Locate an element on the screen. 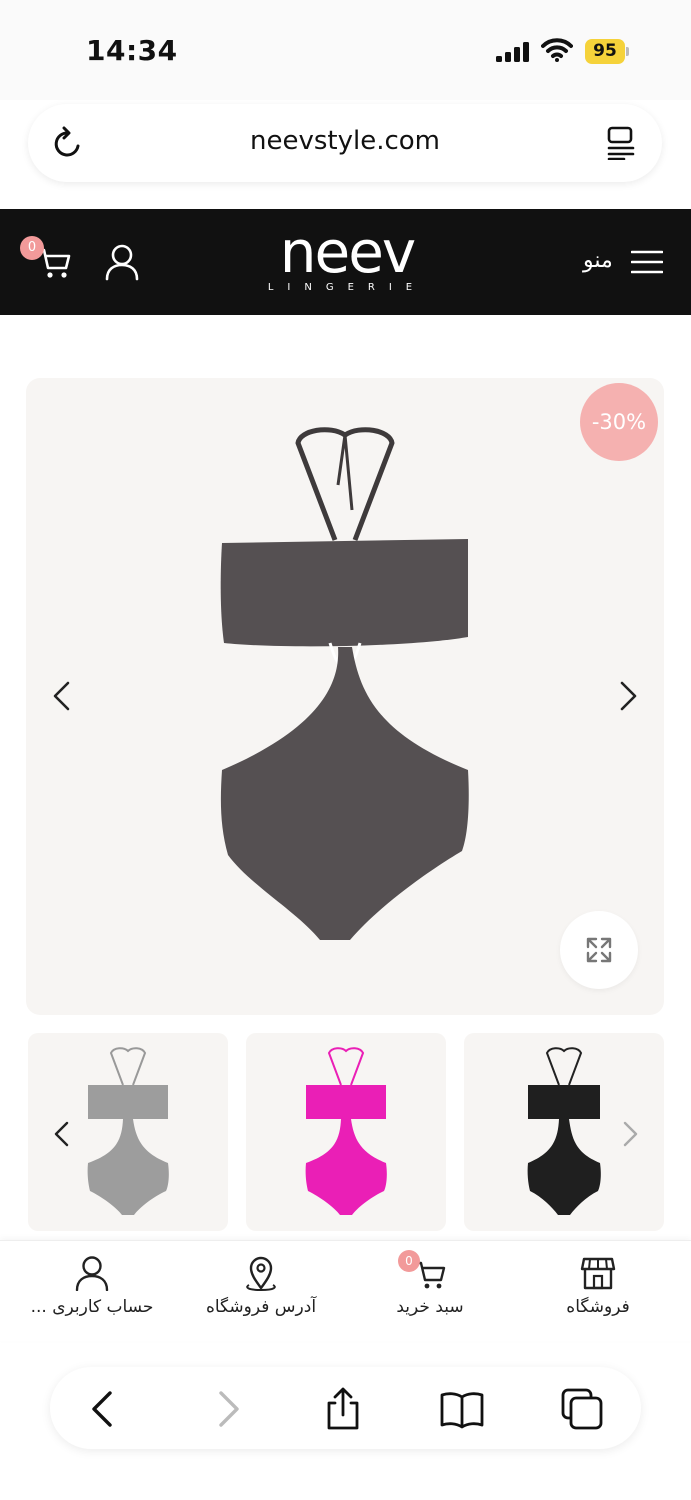 The height and width of the screenshot is (1500, 691). discount-badge: -30% is located at coordinates (619, 422).